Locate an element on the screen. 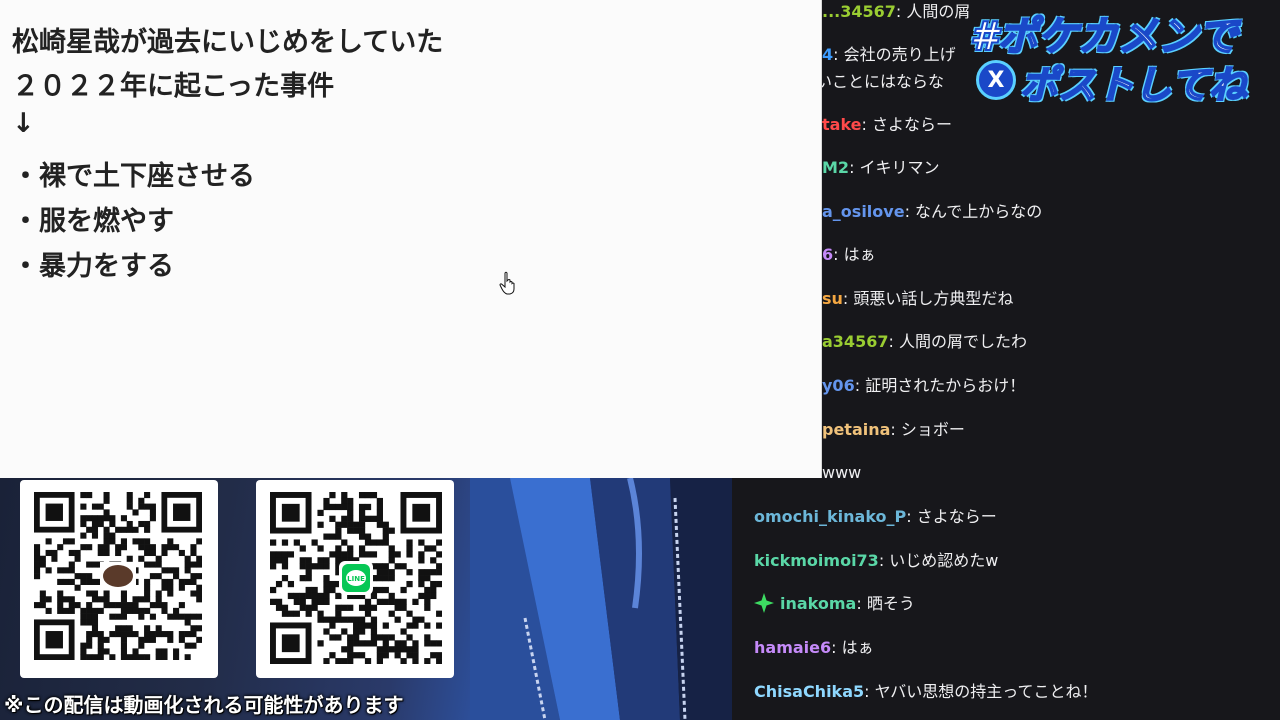 The width and height of the screenshot is (1280, 720). chat-message-text: 頭悪い話し方典型だね is located at coordinates (933, 298).